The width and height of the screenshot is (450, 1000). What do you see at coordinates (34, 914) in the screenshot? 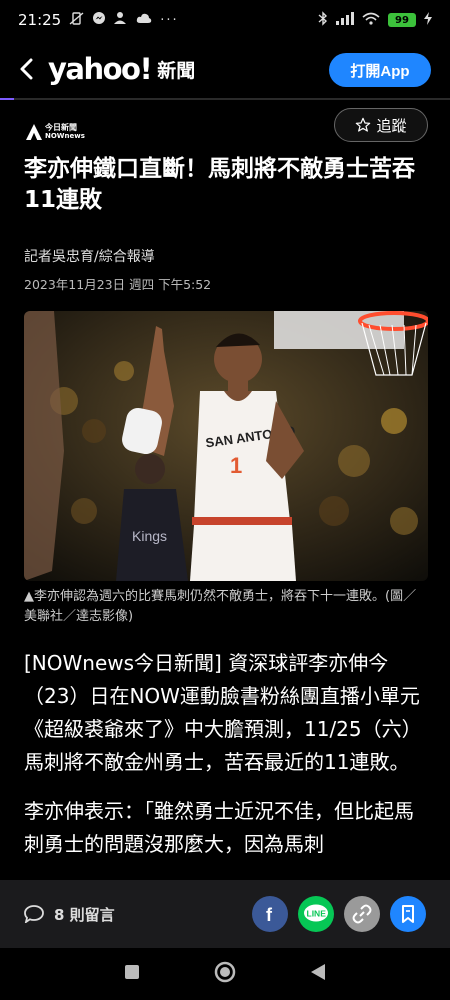
I see `comment-icon` at bounding box center [34, 914].